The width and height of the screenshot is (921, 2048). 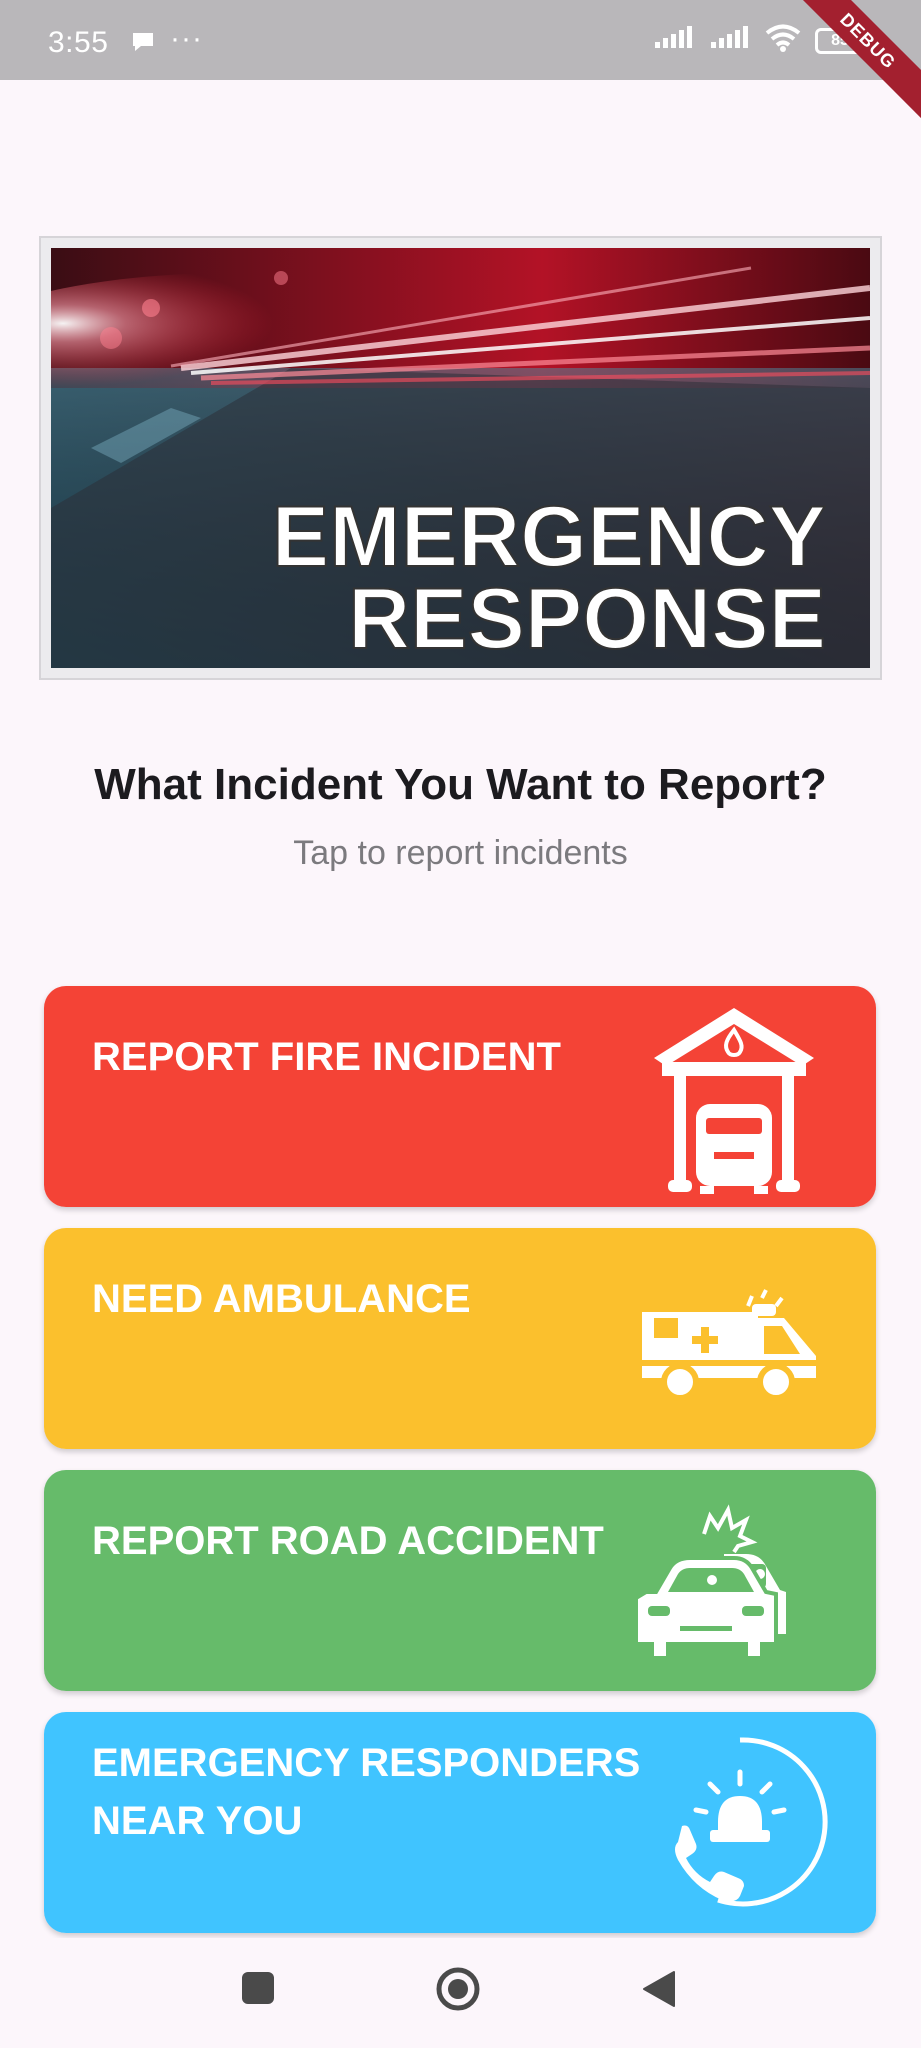 I want to click on ambulance-icon, so click(x=735, y=1343).